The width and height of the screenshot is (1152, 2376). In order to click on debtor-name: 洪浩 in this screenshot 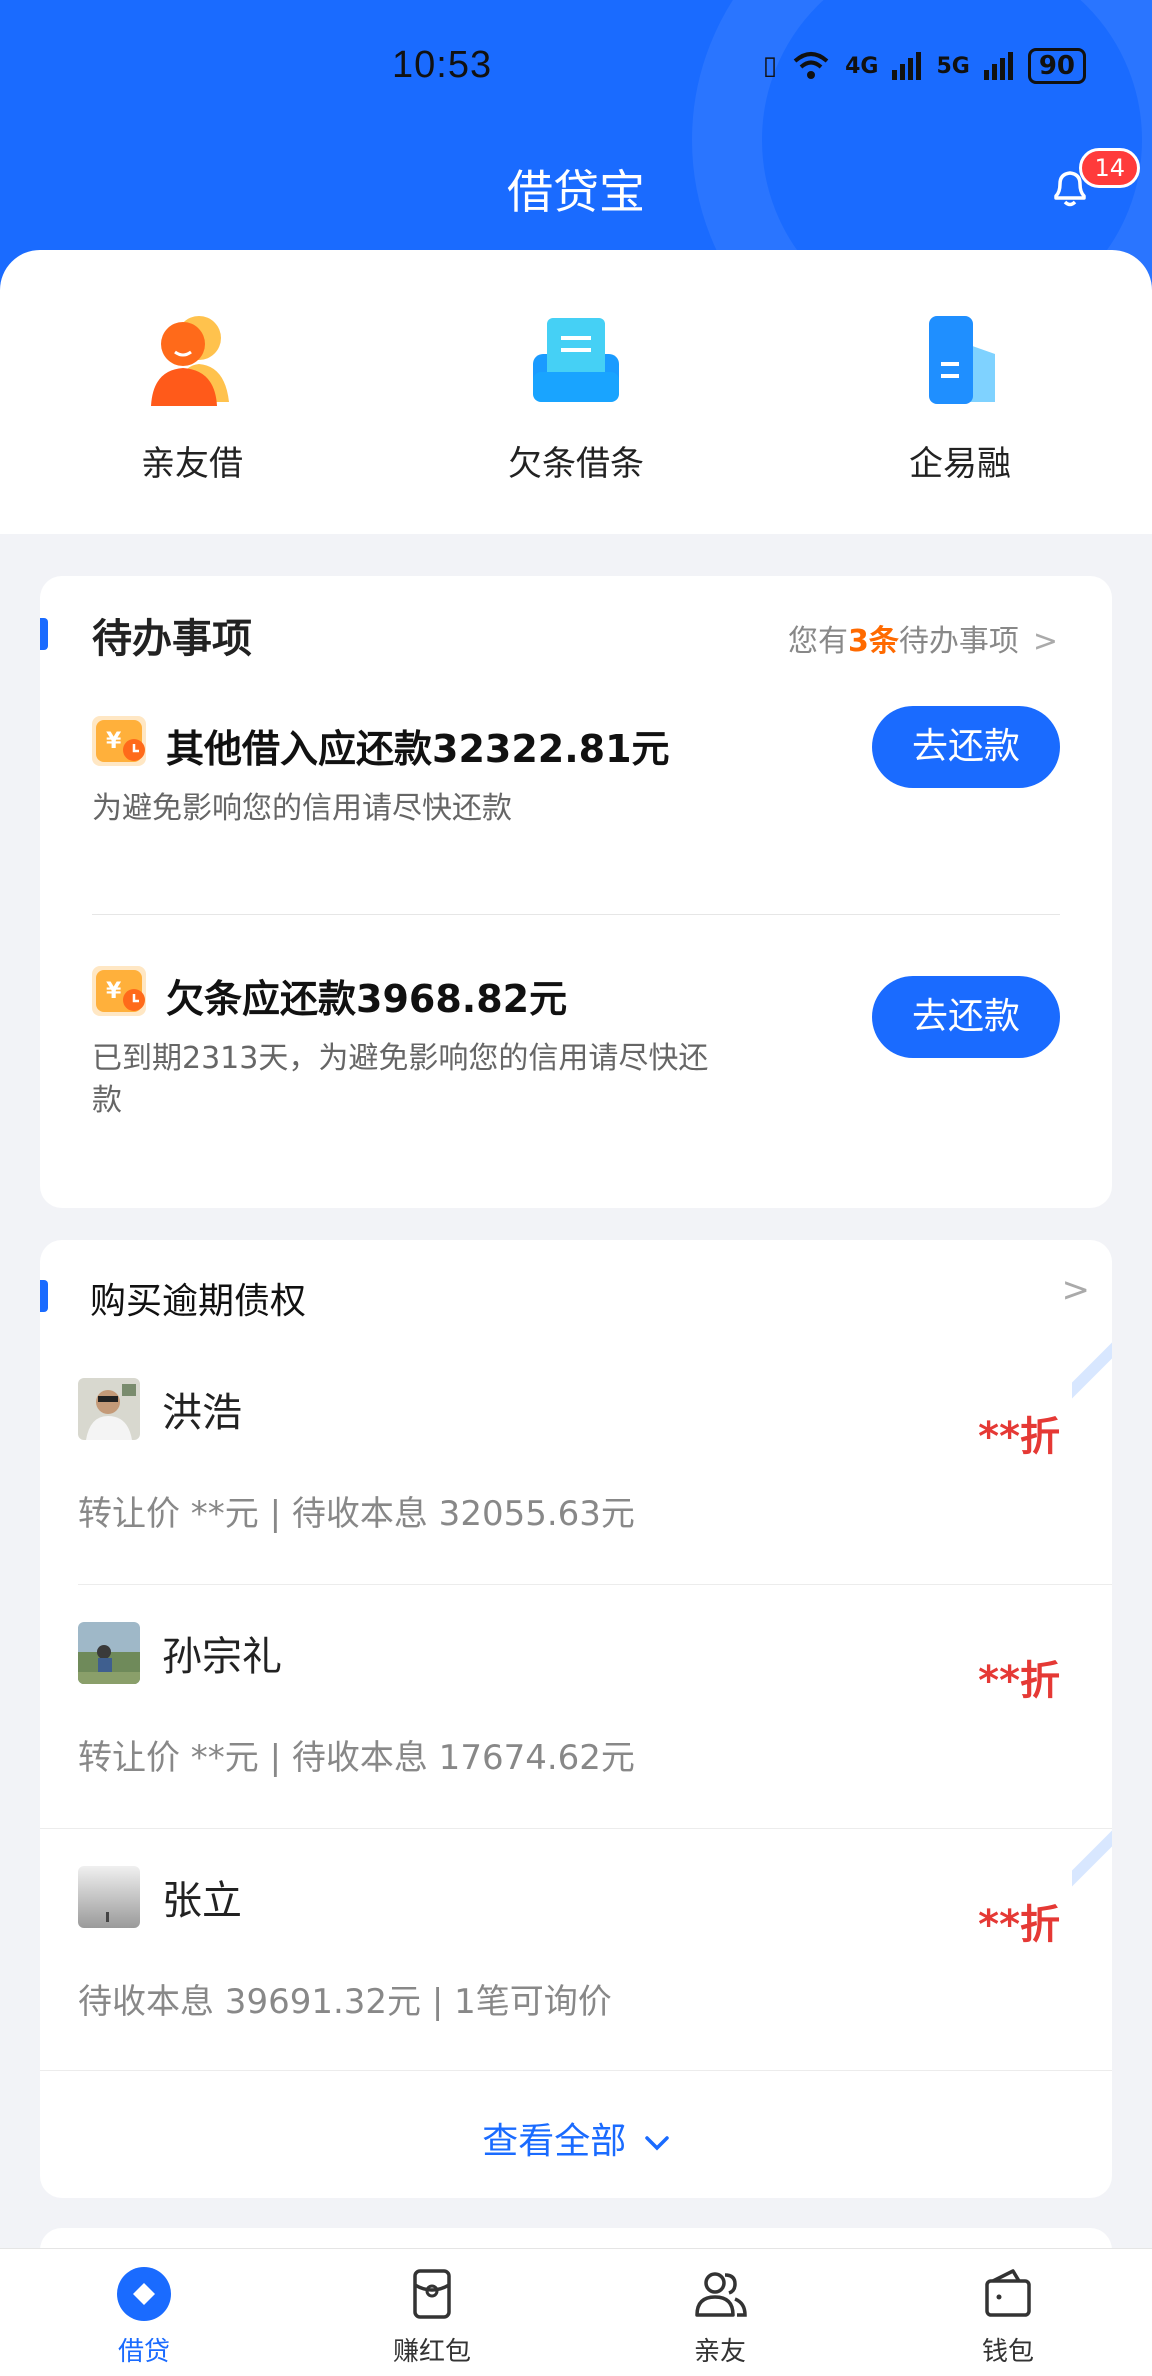, I will do `click(202, 1413)`.